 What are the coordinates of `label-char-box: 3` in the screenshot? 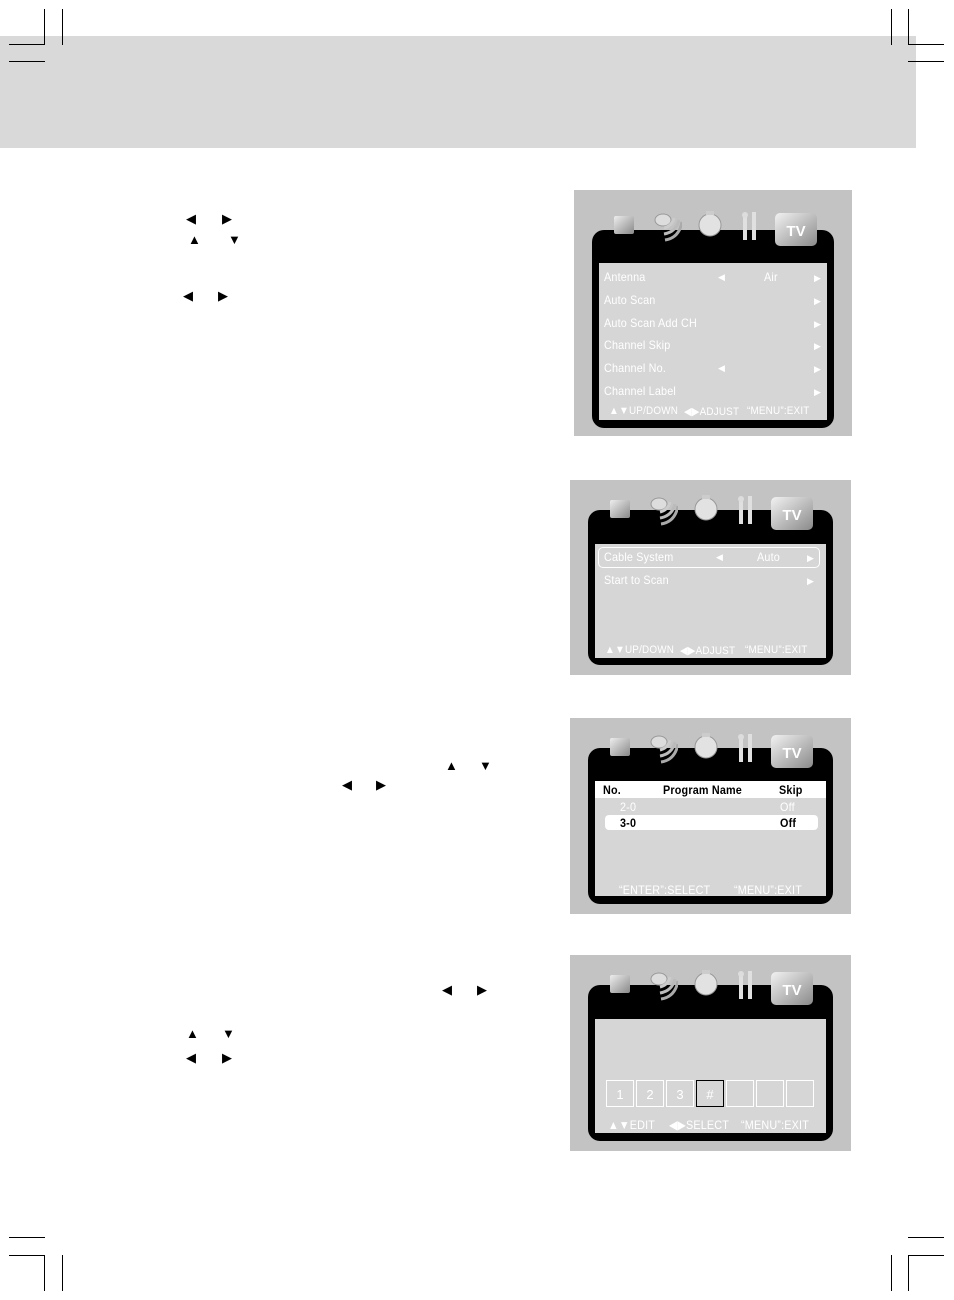 It's located at (680, 1093).